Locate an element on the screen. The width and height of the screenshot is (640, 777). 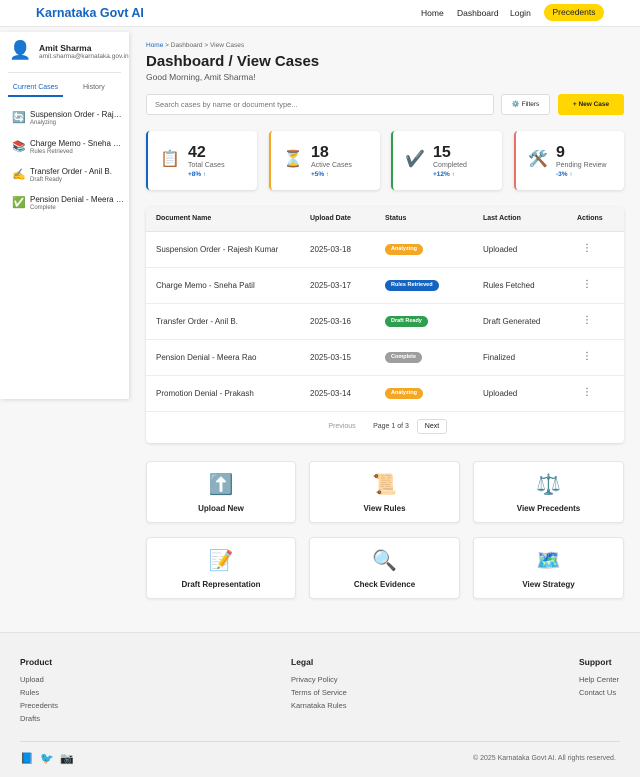
footer-link-drafts: Drafts is located at coordinates (30, 718).